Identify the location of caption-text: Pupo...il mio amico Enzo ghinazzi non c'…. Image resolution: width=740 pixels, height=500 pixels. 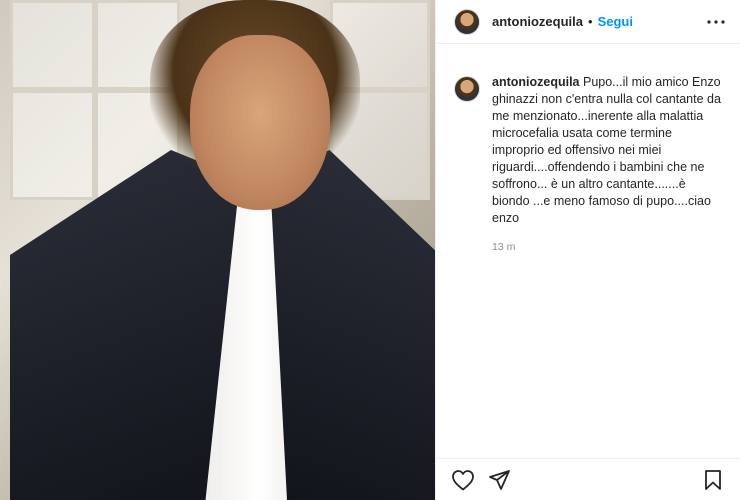
(606, 150).